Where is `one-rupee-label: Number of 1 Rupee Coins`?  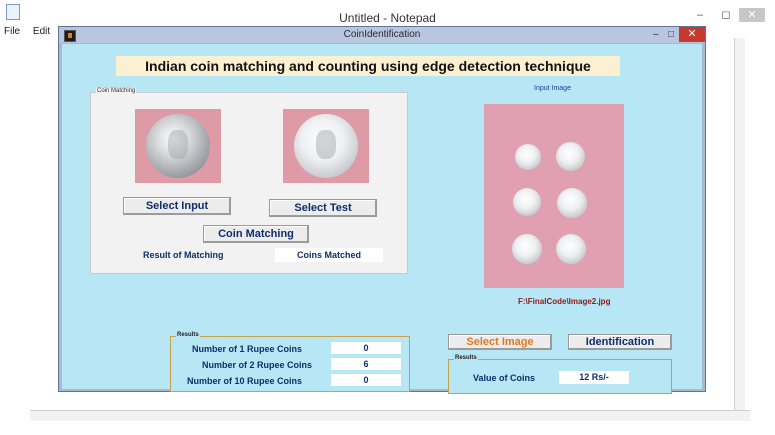 one-rupee-label: Number of 1 Rupee Coins is located at coordinates (247, 349).